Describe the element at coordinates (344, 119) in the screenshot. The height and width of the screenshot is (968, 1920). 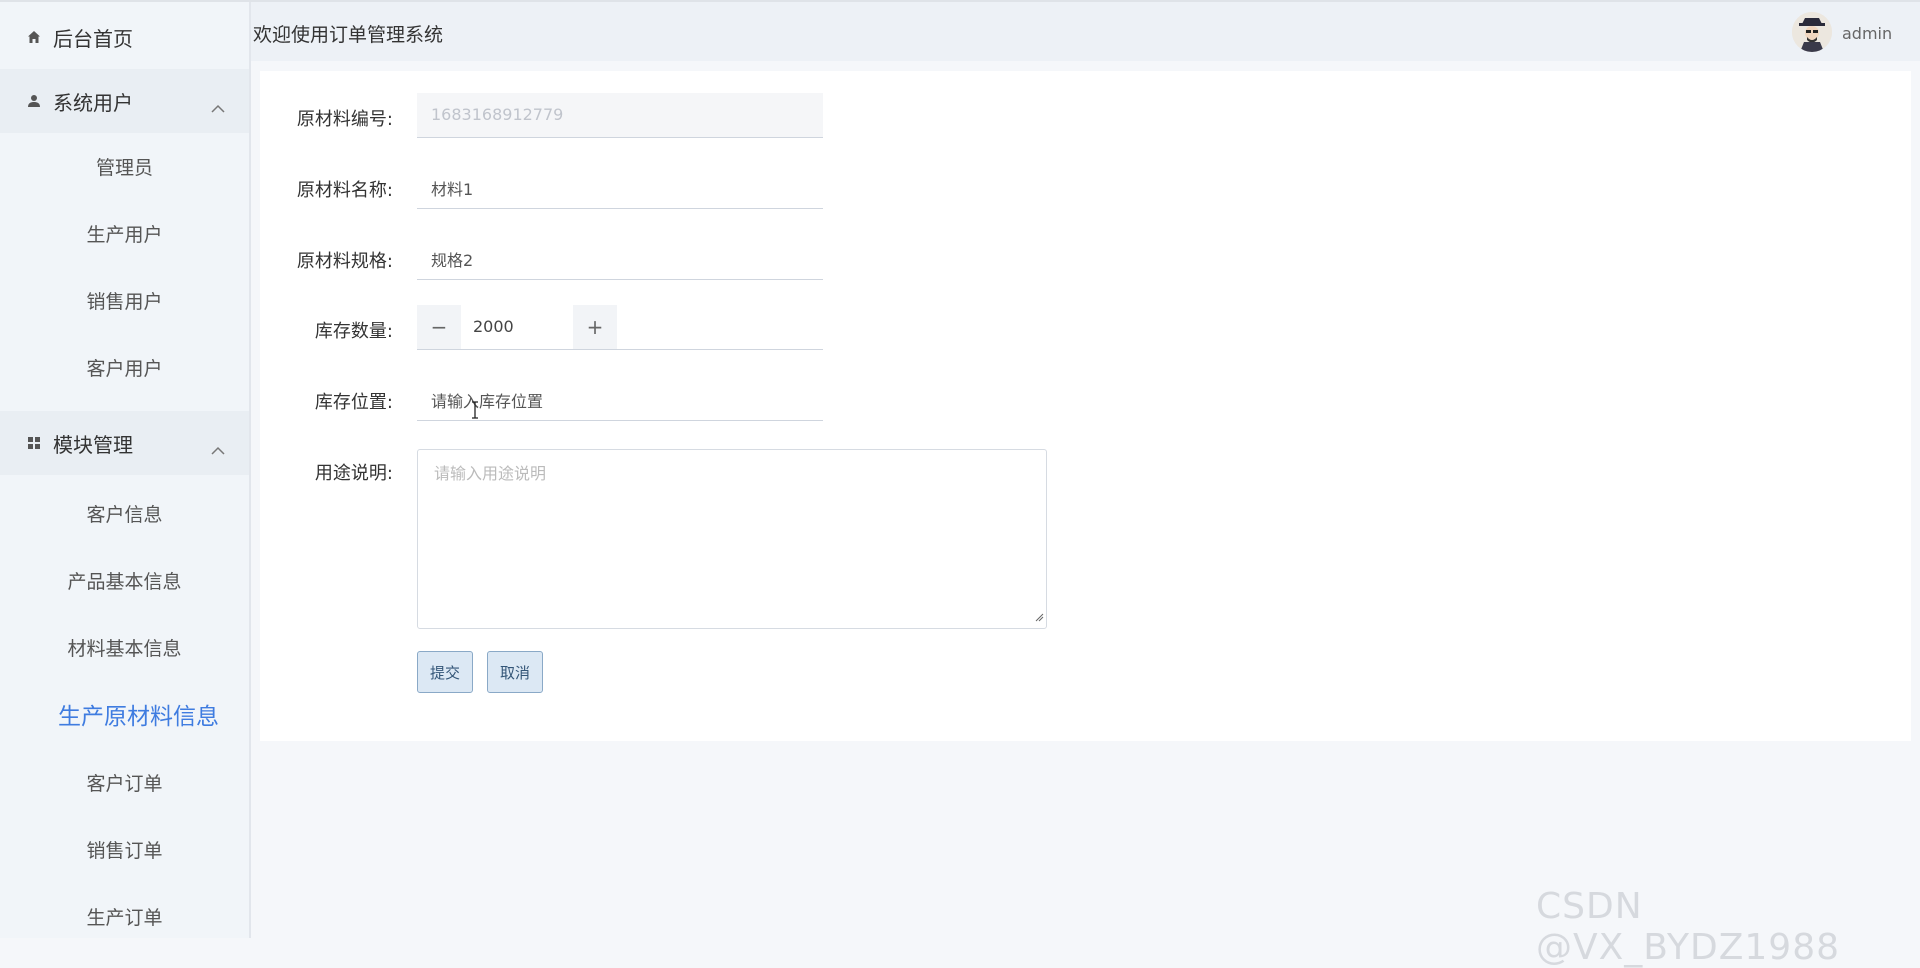
I see `field-label: 原材料编号:` at that location.